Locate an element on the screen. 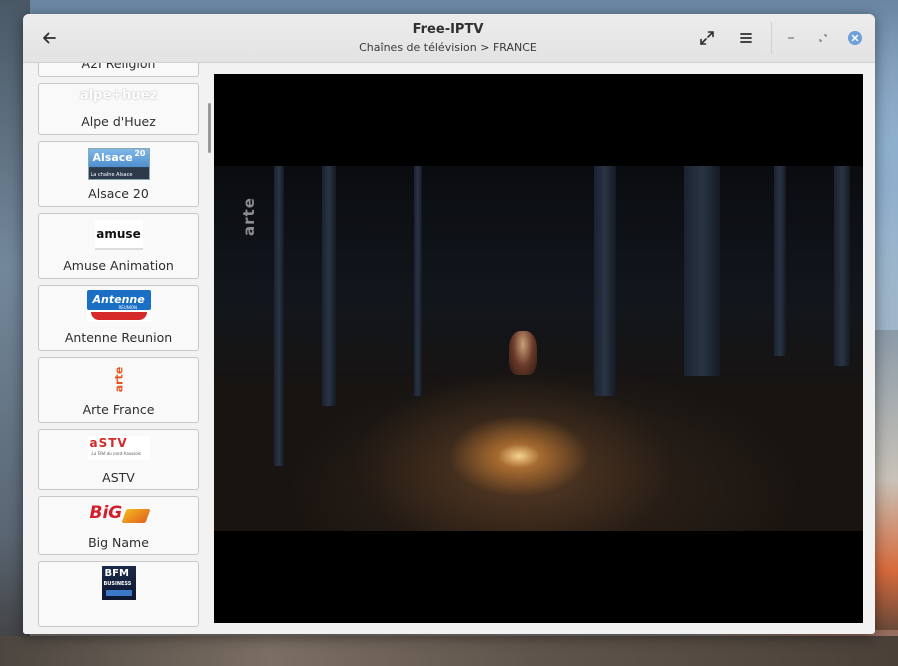 This screenshot has height=666, width=898. sidebar-scrollbar is located at coordinates (209, 128).